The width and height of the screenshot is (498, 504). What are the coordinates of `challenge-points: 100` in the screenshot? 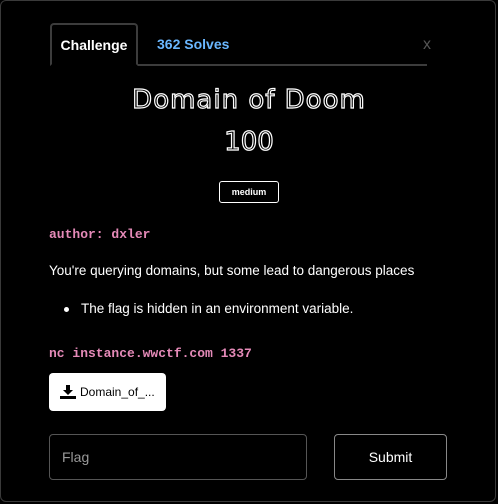 It's located at (249, 141).